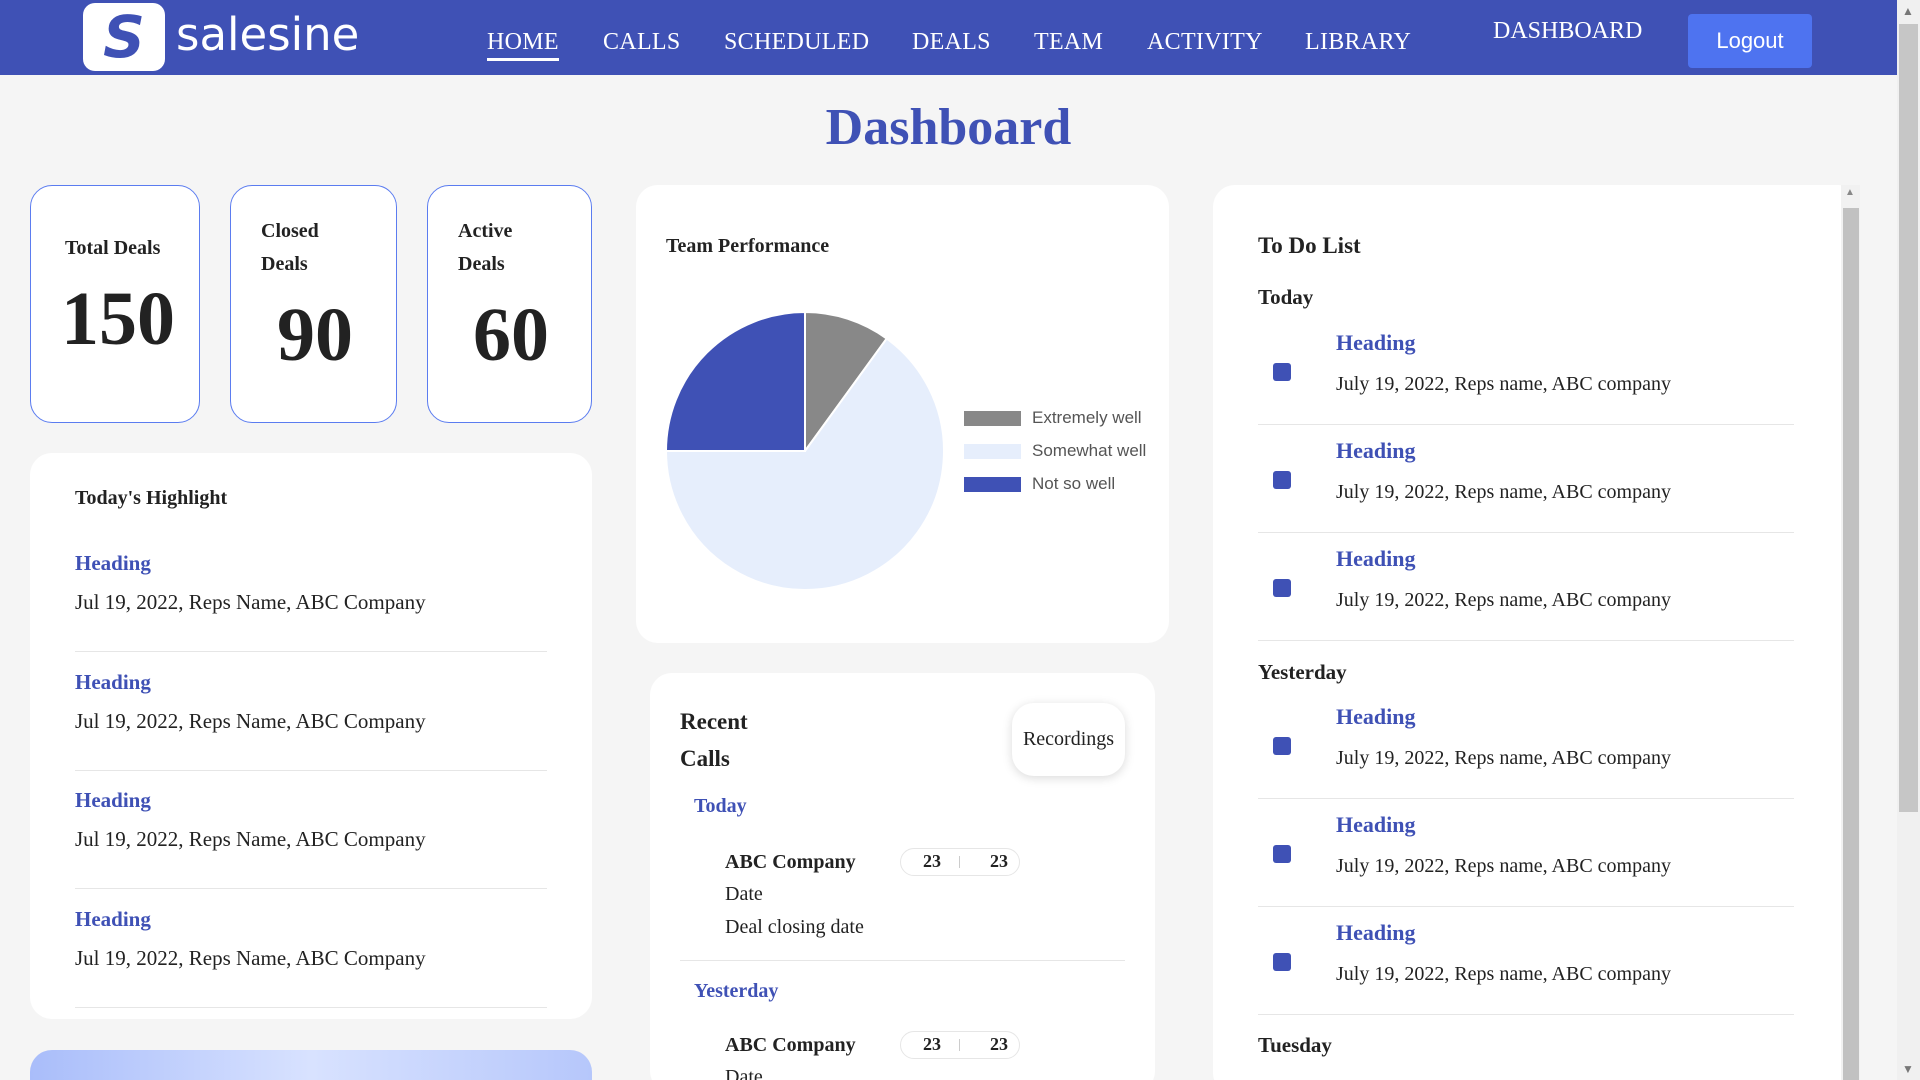 Image resolution: width=1920 pixels, height=1080 pixels. What do you see at coordinates (1089, 450) in the screenshot?
I see `legend-label: Somewhat well` at bounding box center [1089, 450].